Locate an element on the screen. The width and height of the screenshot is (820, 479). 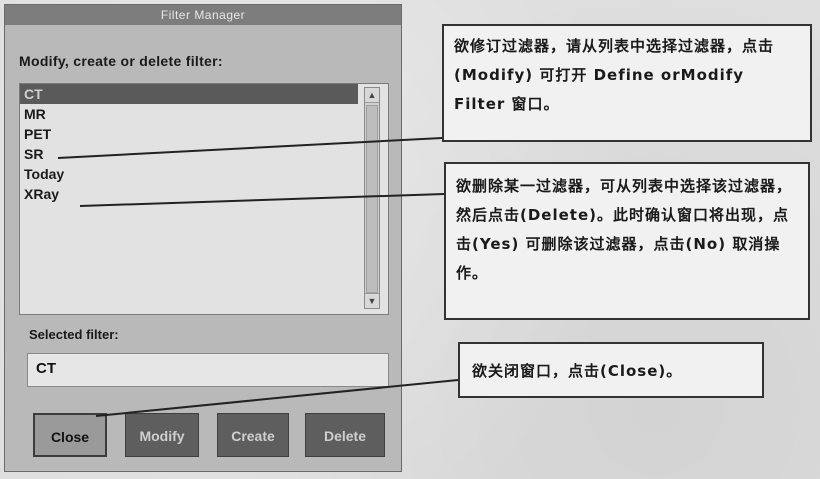
leader-line-close is located at coordinates (277, 398).